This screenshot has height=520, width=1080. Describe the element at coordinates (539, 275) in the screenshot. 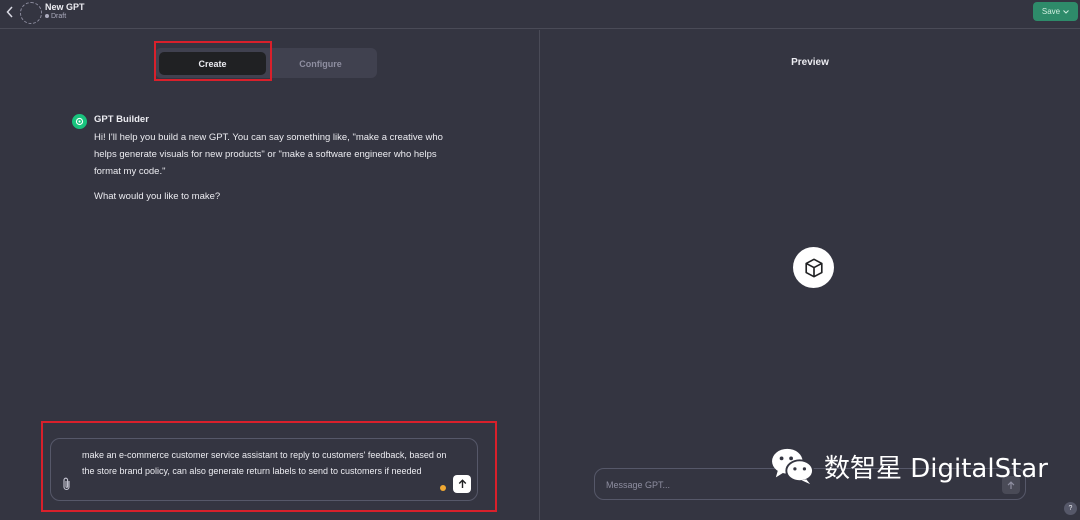

I see `pane-divider` at that location.